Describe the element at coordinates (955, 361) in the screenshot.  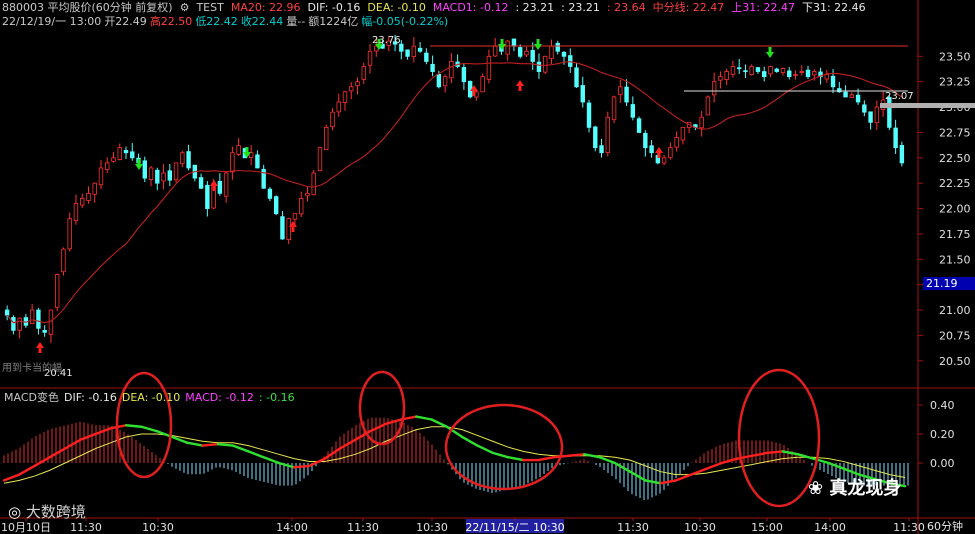
I see `price-tick-label: 20.50` at that location.